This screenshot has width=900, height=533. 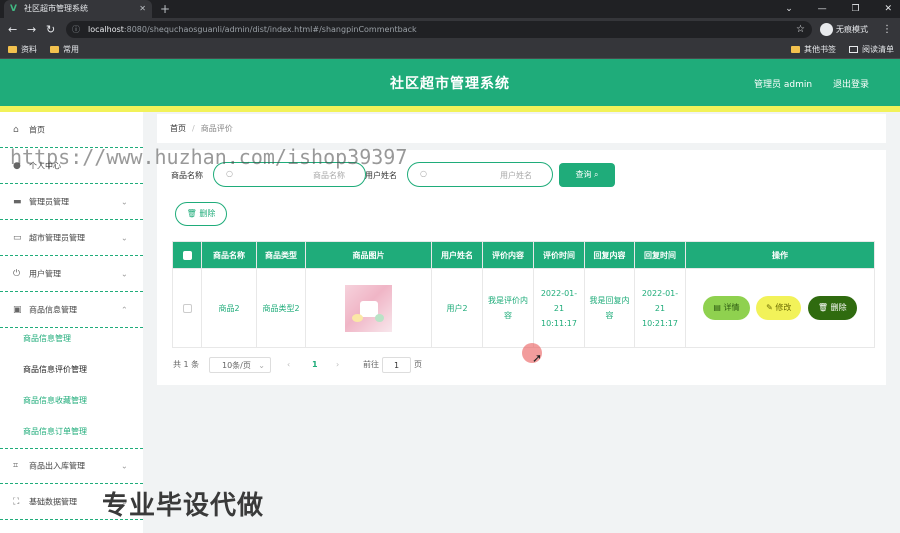 What do you see at coordinates (22, 49) in the screenshot?
I see `bookmark-folder: 资料` at bounding box center [22, 49].